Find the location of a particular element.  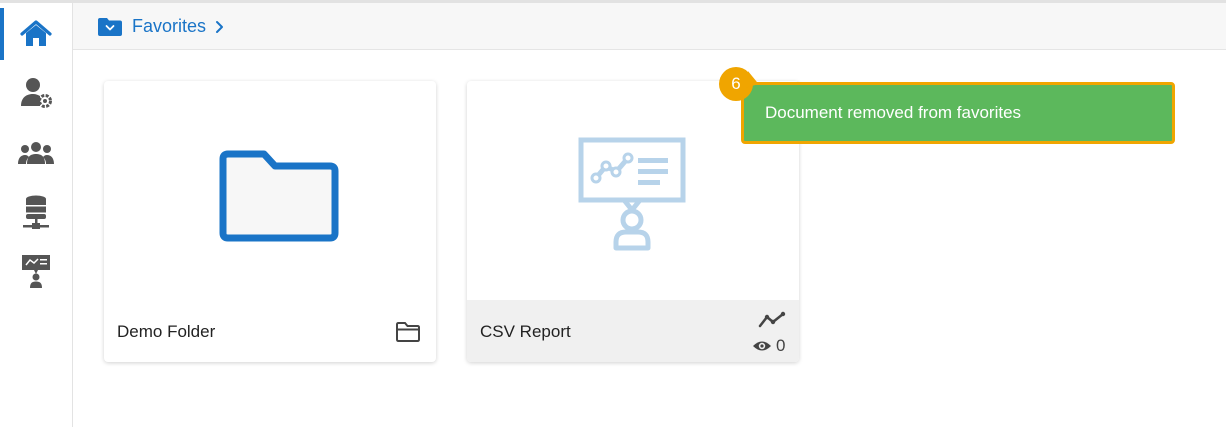

folder-large-icon is located at coordinates (278, 195).